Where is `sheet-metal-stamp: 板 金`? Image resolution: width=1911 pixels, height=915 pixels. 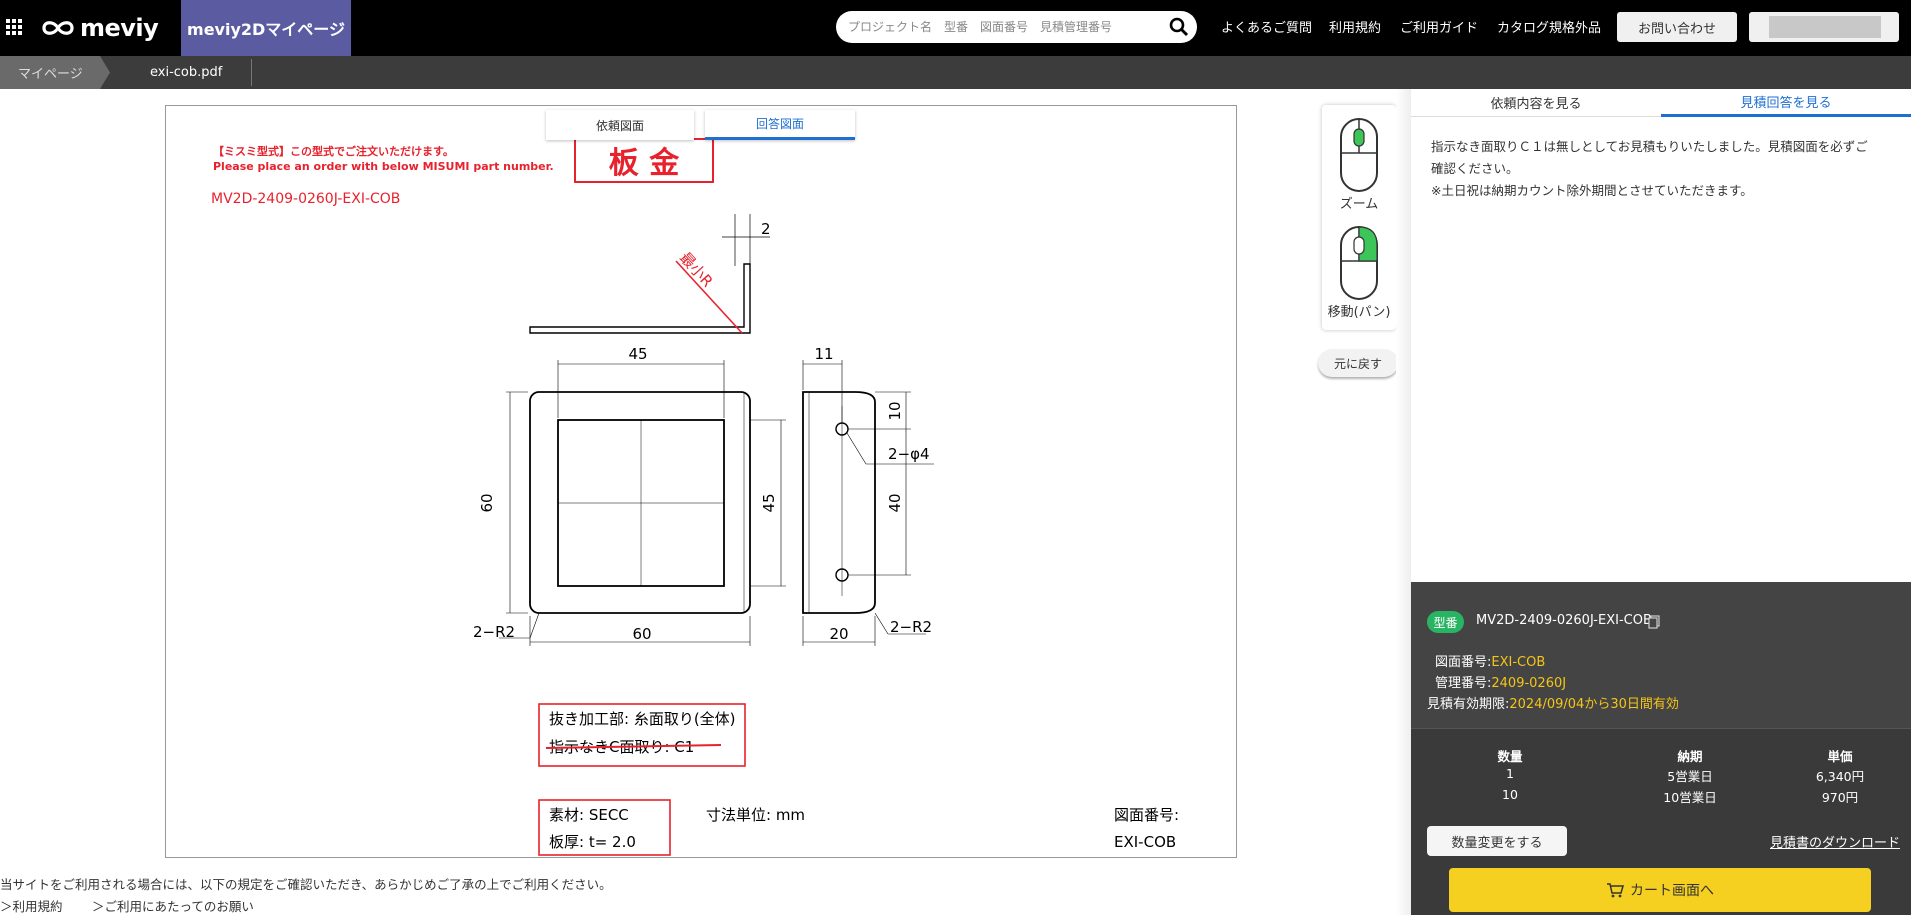
sheet-metal-stamp: 板 金 is located at coordinates (644, 163).